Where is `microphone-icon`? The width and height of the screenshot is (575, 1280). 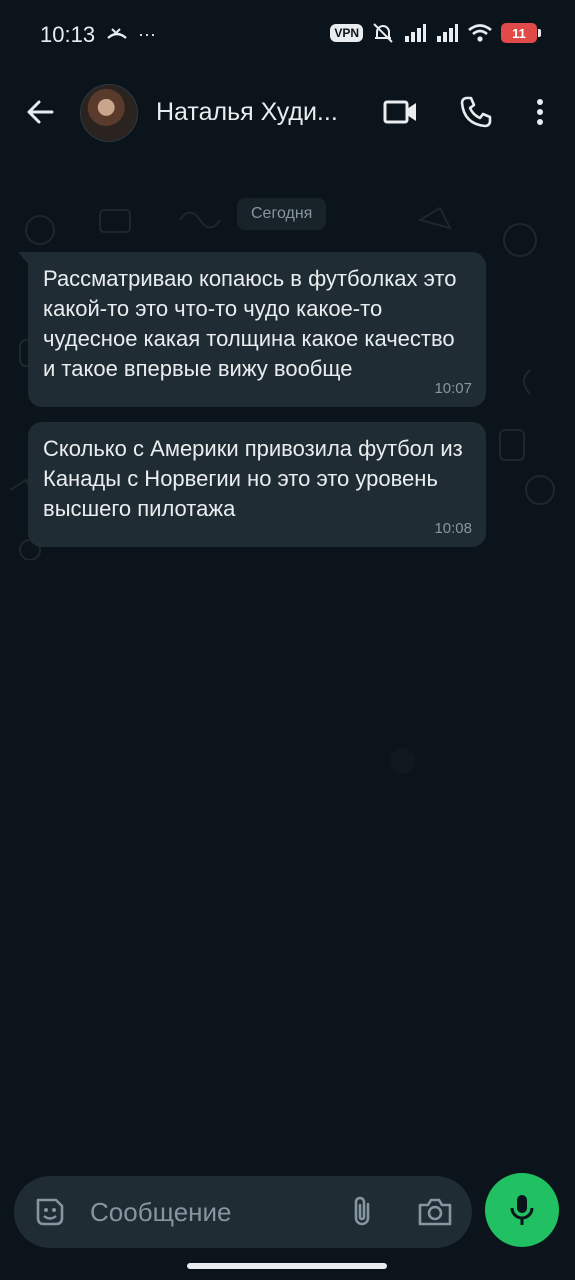 microphone-icon is located at coordinates (522, 1210).